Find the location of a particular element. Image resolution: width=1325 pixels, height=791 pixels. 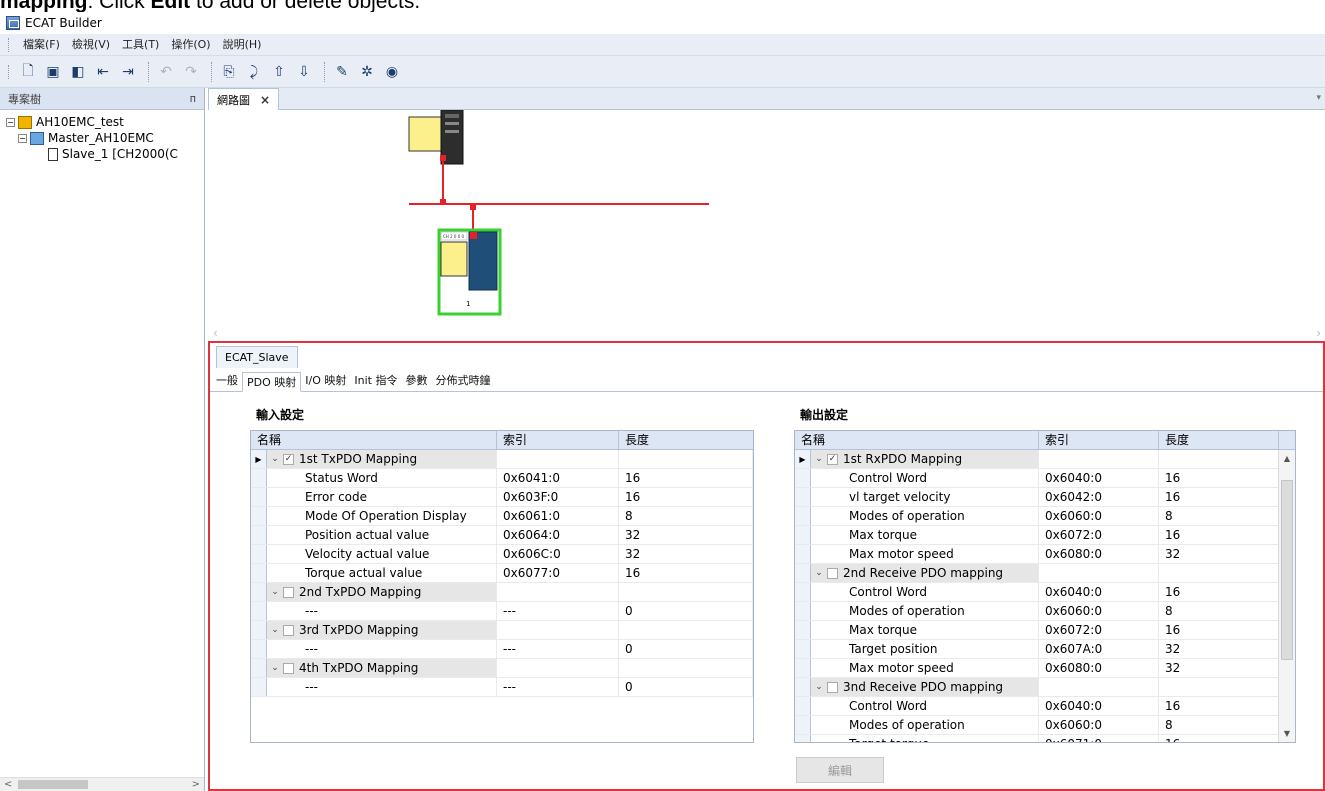

edit-button: 編輯 is located at coordinates (840, 770).